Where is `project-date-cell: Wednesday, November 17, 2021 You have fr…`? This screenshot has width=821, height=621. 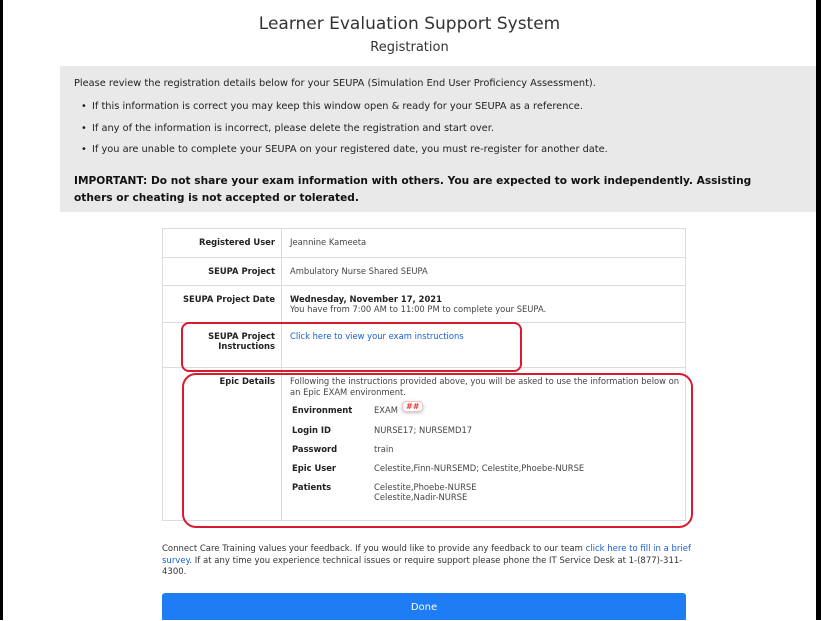
project-date-cell: Wednesday, November 17, 2021 You have fr… is located at coordinates (483, 304).